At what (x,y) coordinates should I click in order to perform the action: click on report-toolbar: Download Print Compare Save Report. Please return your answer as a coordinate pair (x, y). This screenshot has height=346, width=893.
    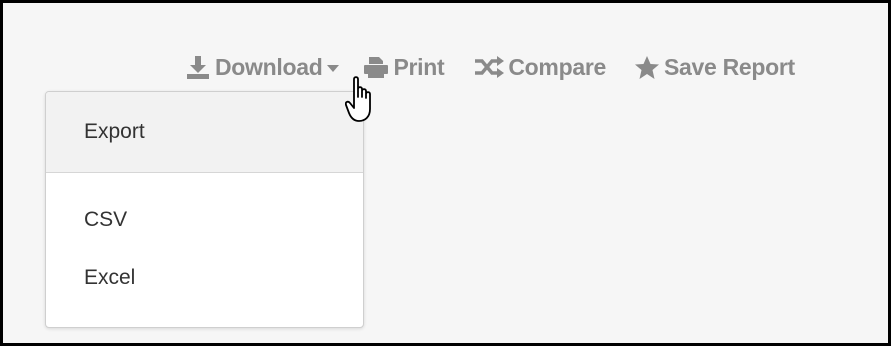
    Looking at the image, I should click on (490, 67).